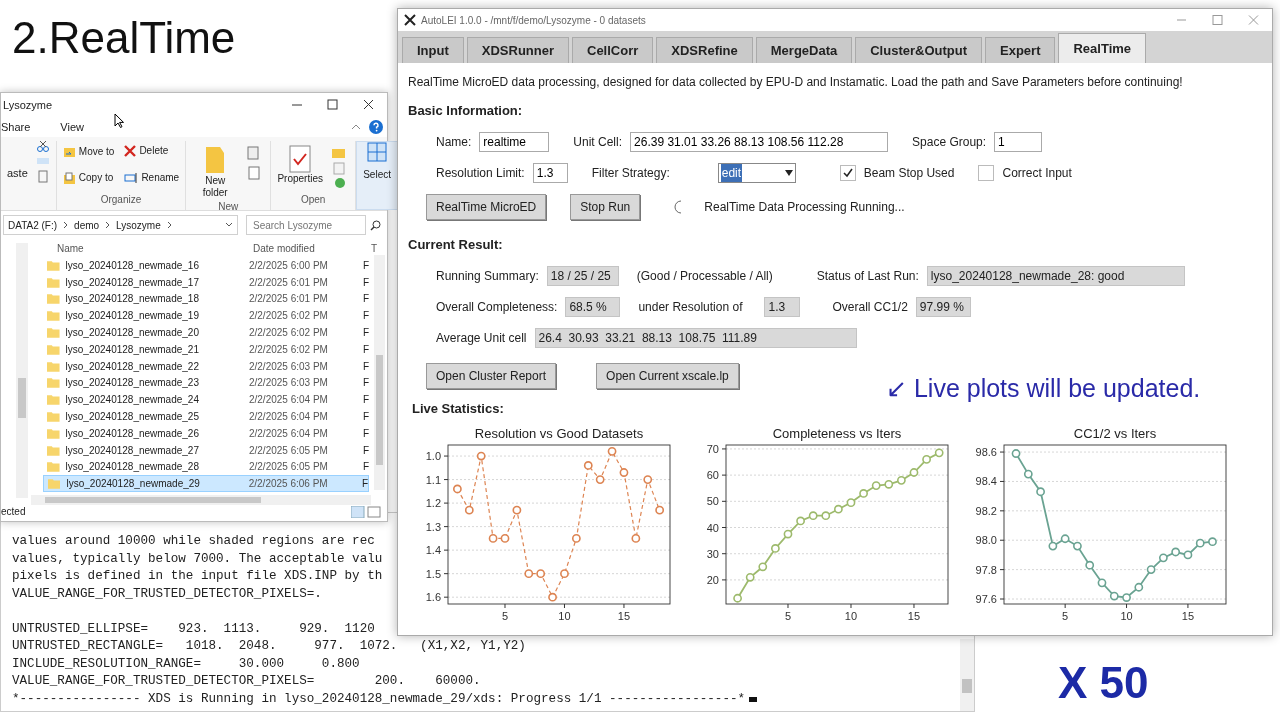 The width and height of the screenshot is (1280, 720). Describe the element at coordinates (152, 151) in the screenshot. I see `ribbon-button: Delete` at that location.